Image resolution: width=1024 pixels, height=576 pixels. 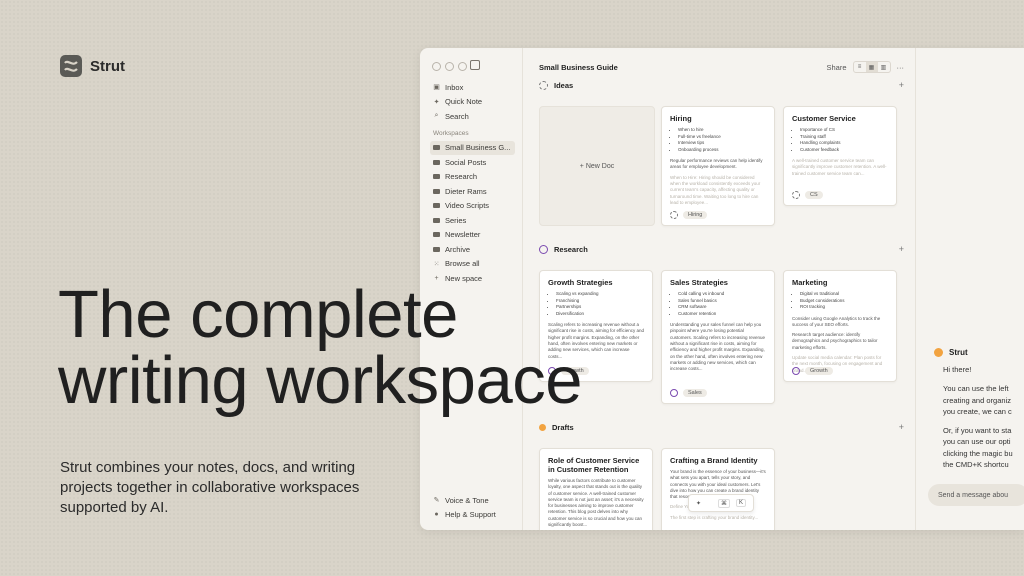 I want to click on sidebar-item-help-support: ● Help & Support, so click(x=472, y=515).